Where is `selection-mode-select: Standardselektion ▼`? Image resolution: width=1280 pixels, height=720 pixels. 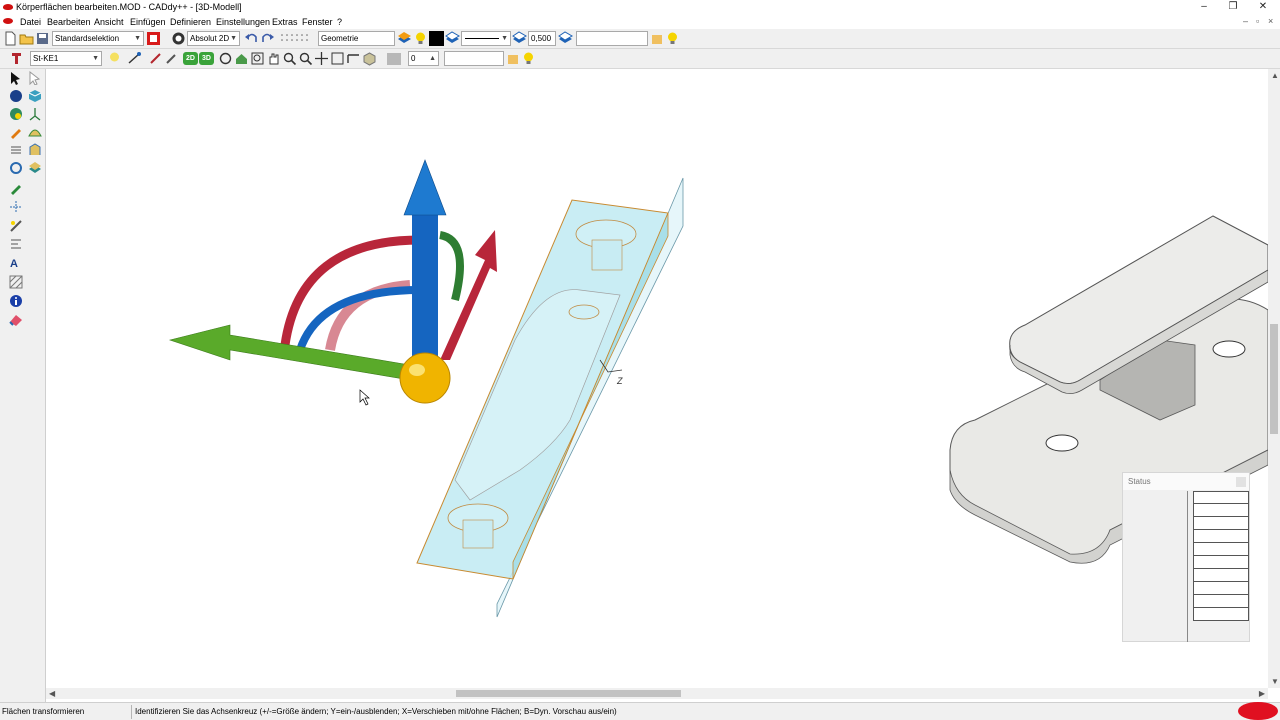 selection-mode-select: Standardselektion ▼ is located at coordinates (98, 38).